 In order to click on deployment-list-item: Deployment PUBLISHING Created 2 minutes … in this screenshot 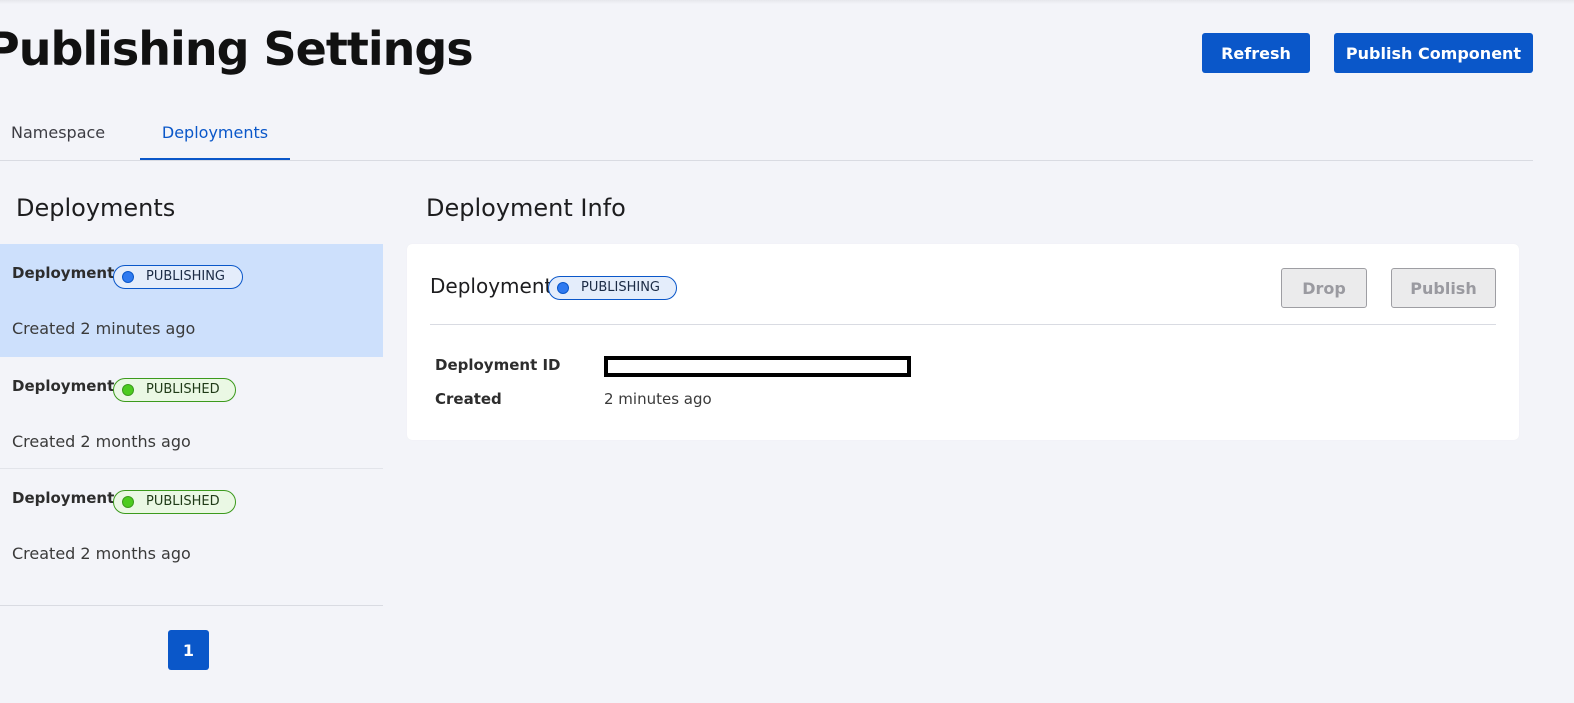, I will do `click(191, 300)`.